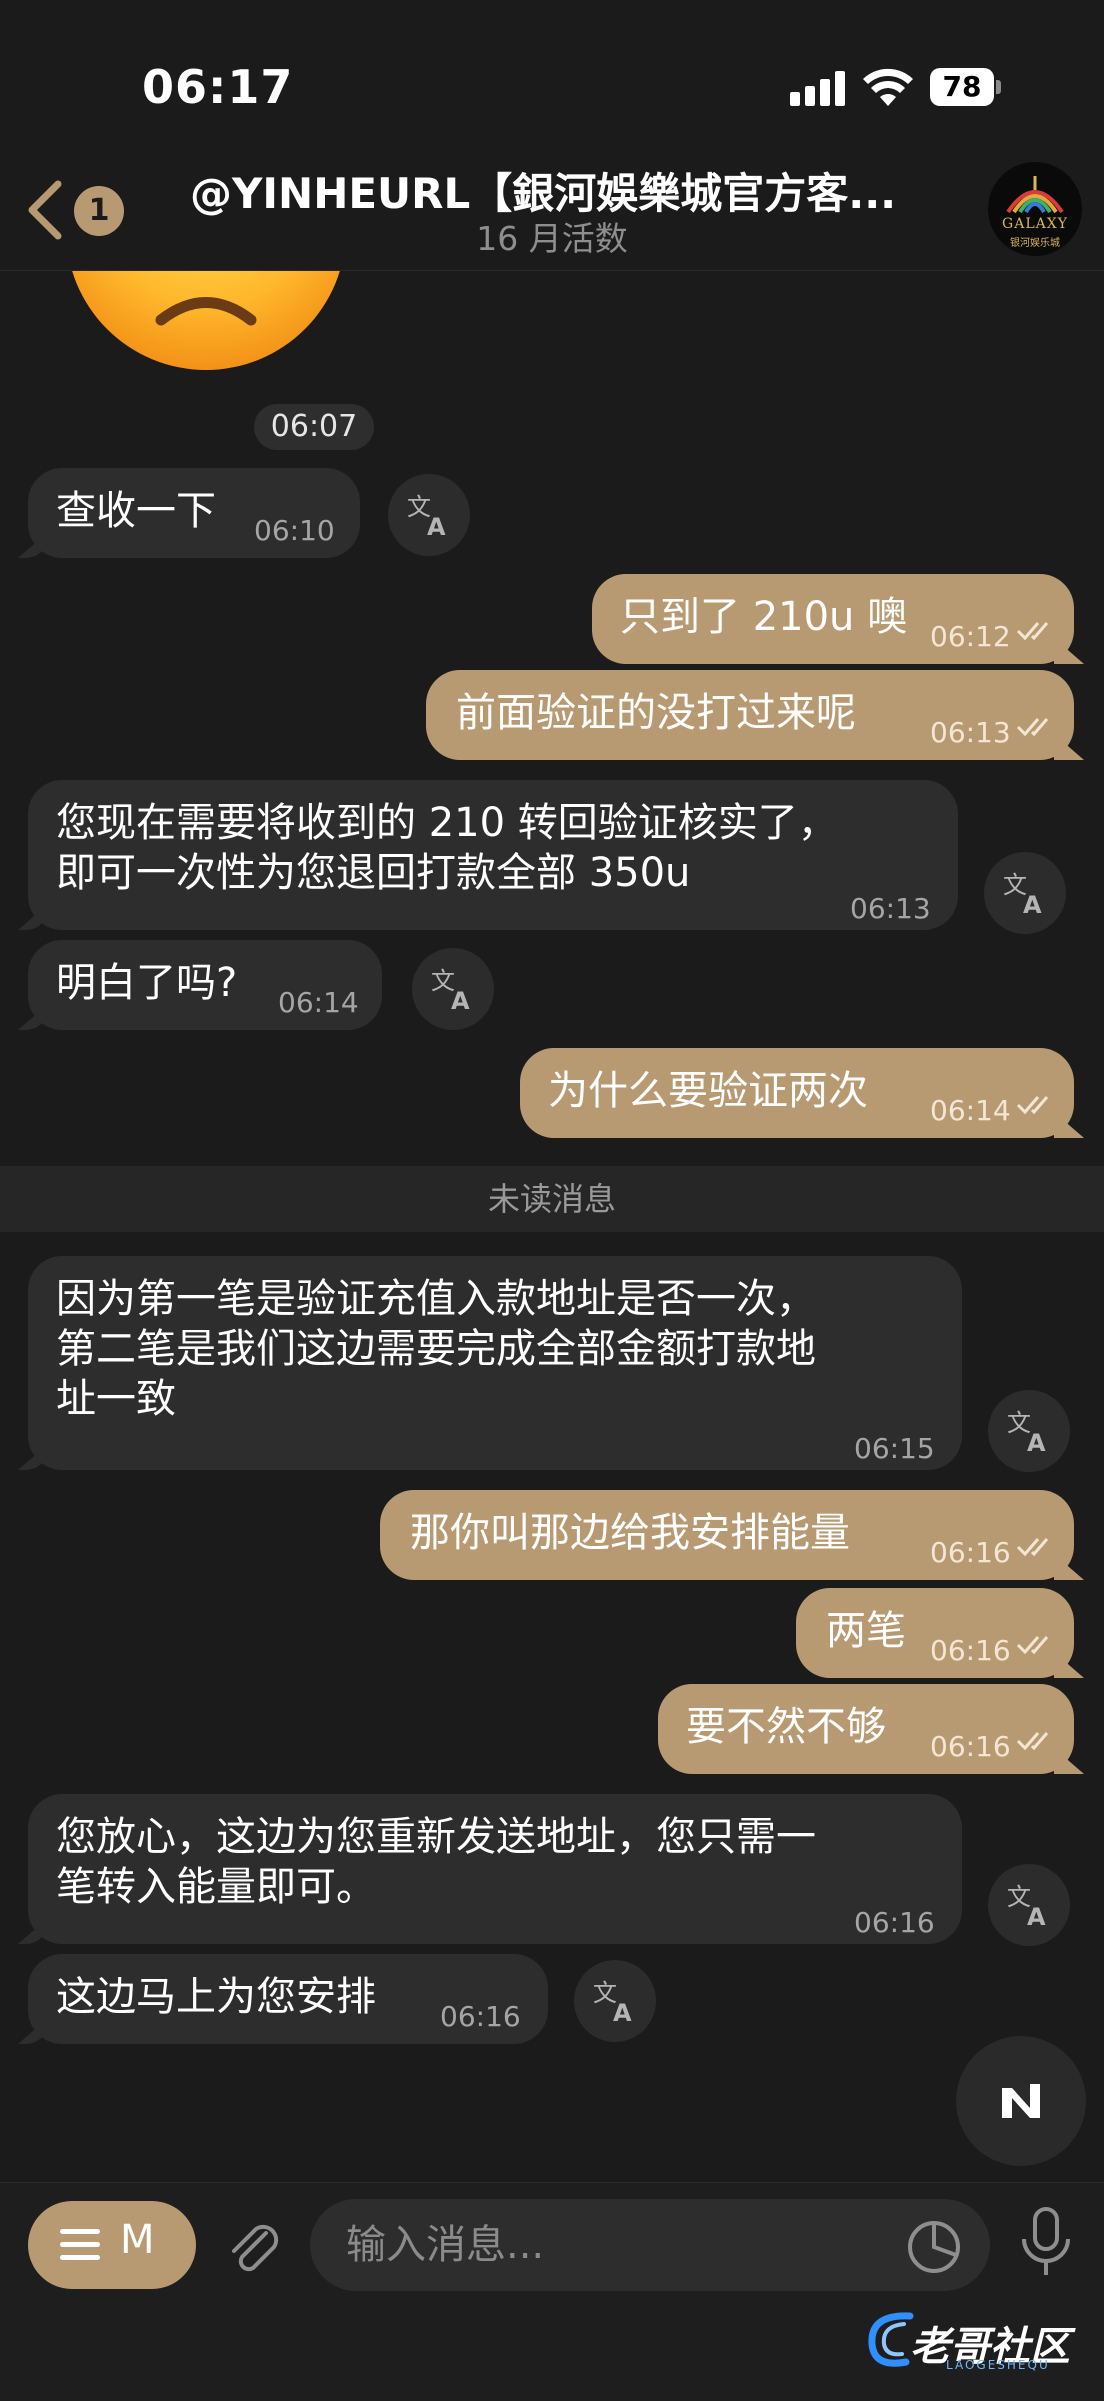 The width and height of the screenshot is (1104, 2401). I want to click on outgoing-message: 要不然不够 06:16, so click(866, 1729).